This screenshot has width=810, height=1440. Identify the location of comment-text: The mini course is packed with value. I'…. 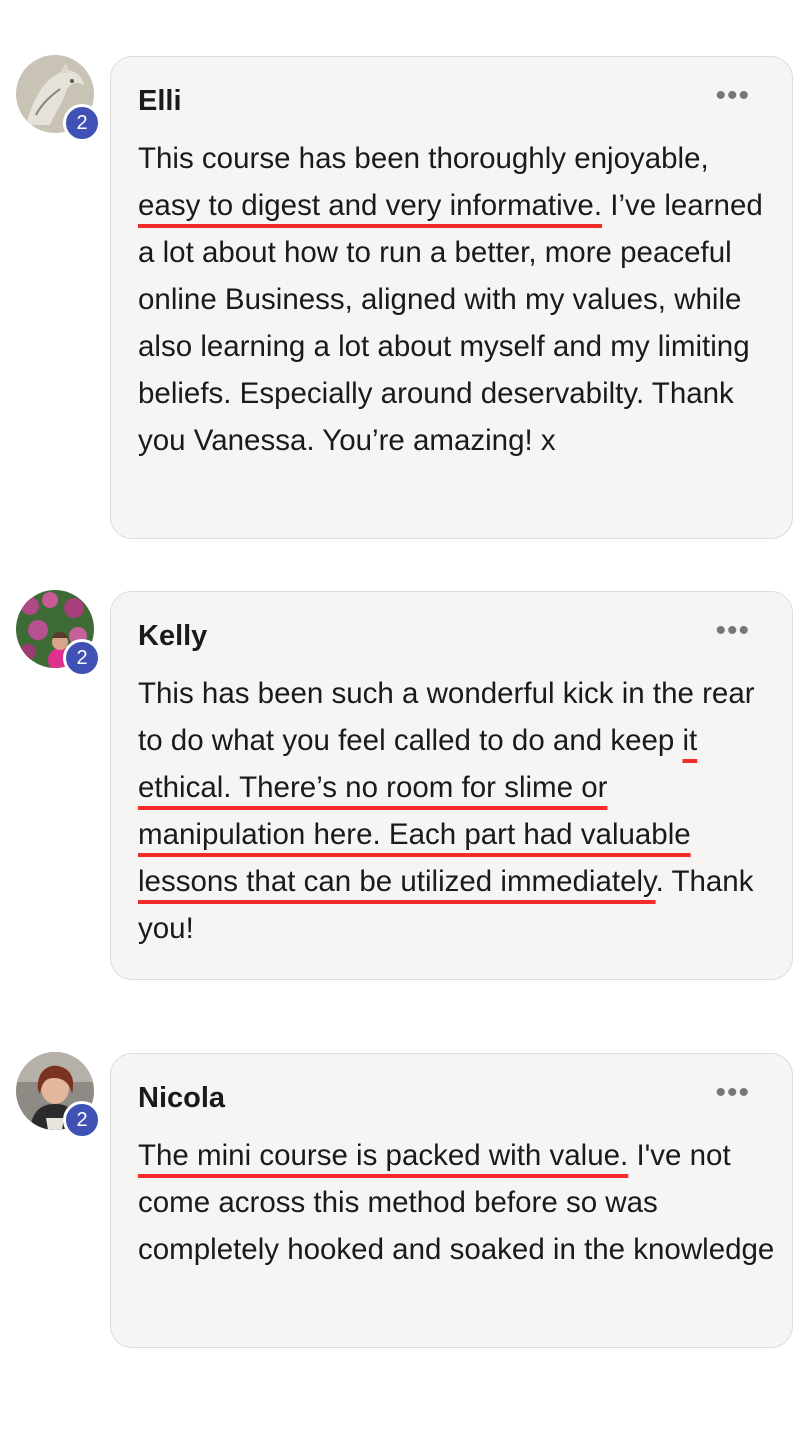
(458, 1202).